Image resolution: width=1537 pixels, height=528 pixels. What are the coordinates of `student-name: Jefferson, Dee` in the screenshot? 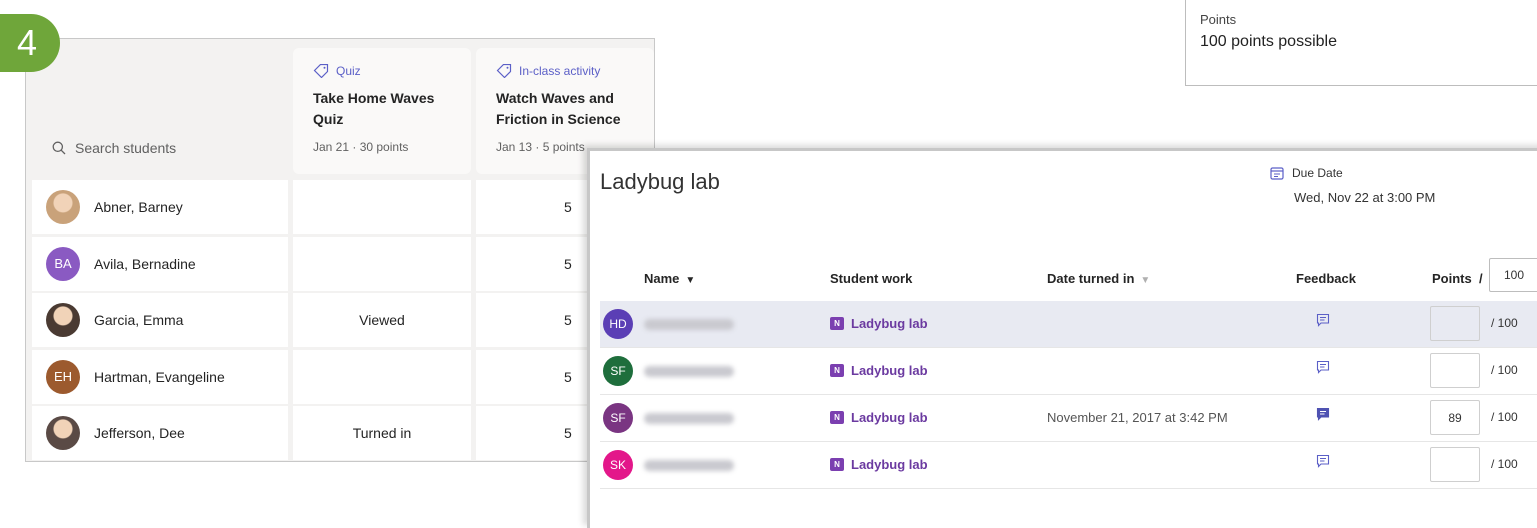 It's located at (139, 433).